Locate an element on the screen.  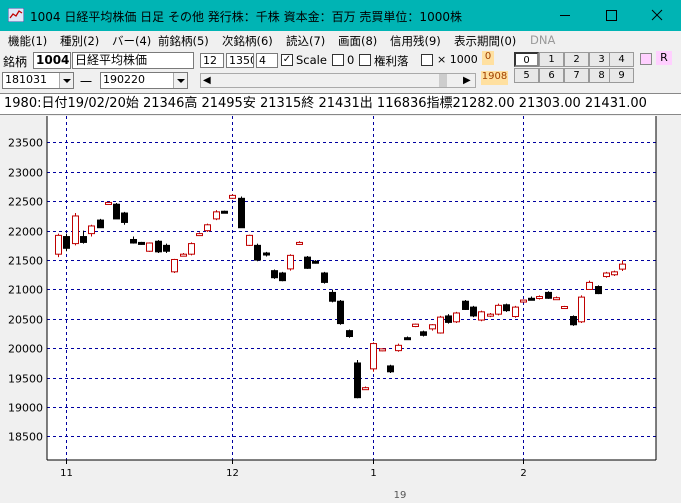
menu-next-symbol: 次銘柄(6) is located at coordinates (247, 41).